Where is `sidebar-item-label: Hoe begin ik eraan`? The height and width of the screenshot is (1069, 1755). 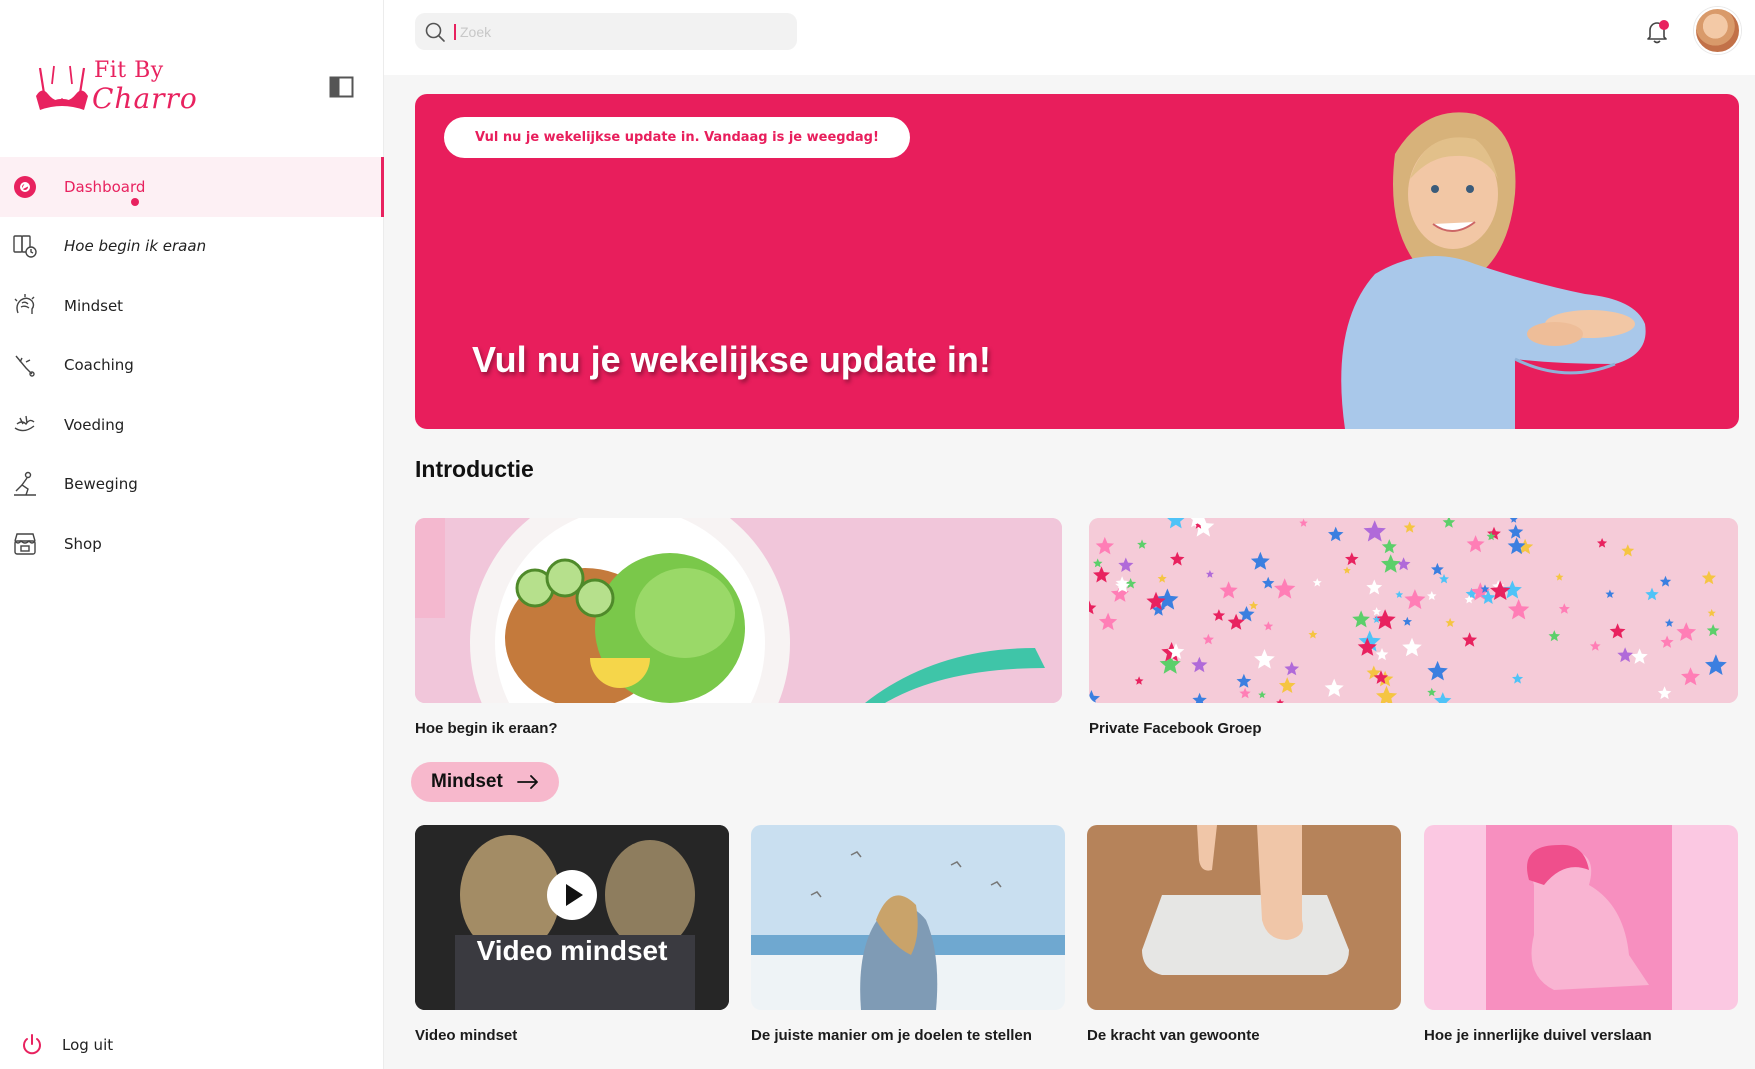 sidebar-item-label: Hoe begin ik eraan is located at coordinates (135, 246).